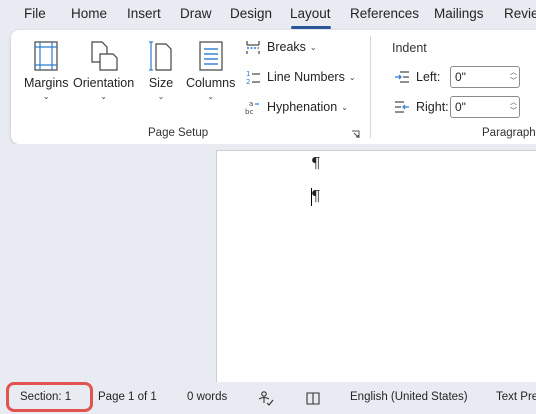 The height and width of the screenshot is (414, 536). I want to click on hyphenation-button: a bc Hyphenation ⌄, so click(296, 107).